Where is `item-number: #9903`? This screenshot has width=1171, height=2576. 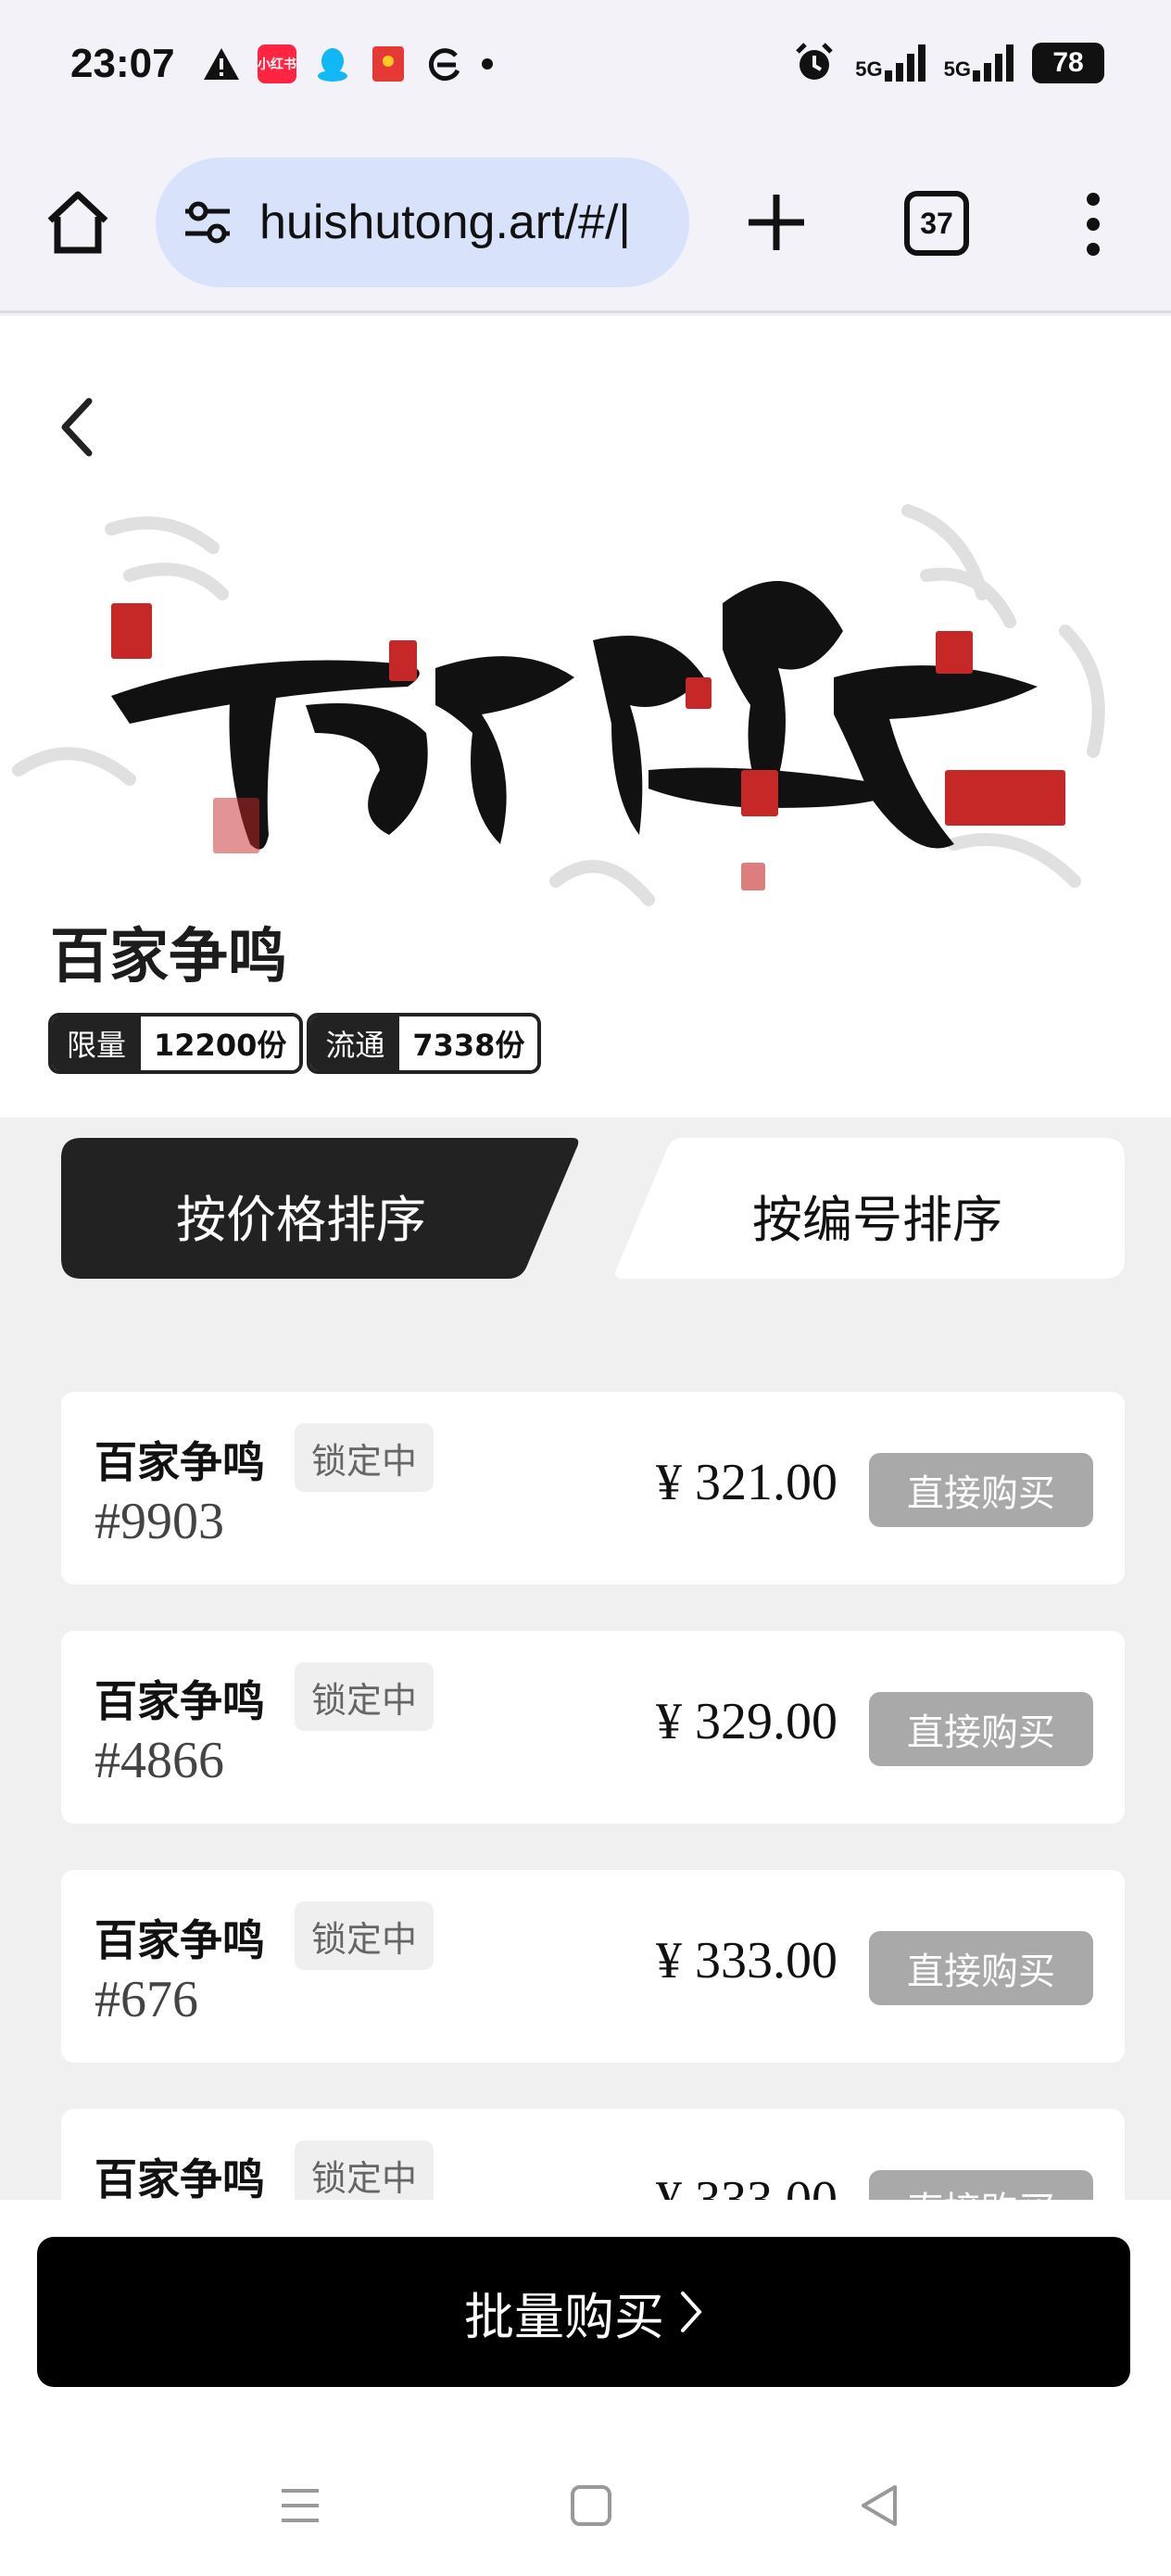 item-number: #9903 is located at coordinates (159, 1521).